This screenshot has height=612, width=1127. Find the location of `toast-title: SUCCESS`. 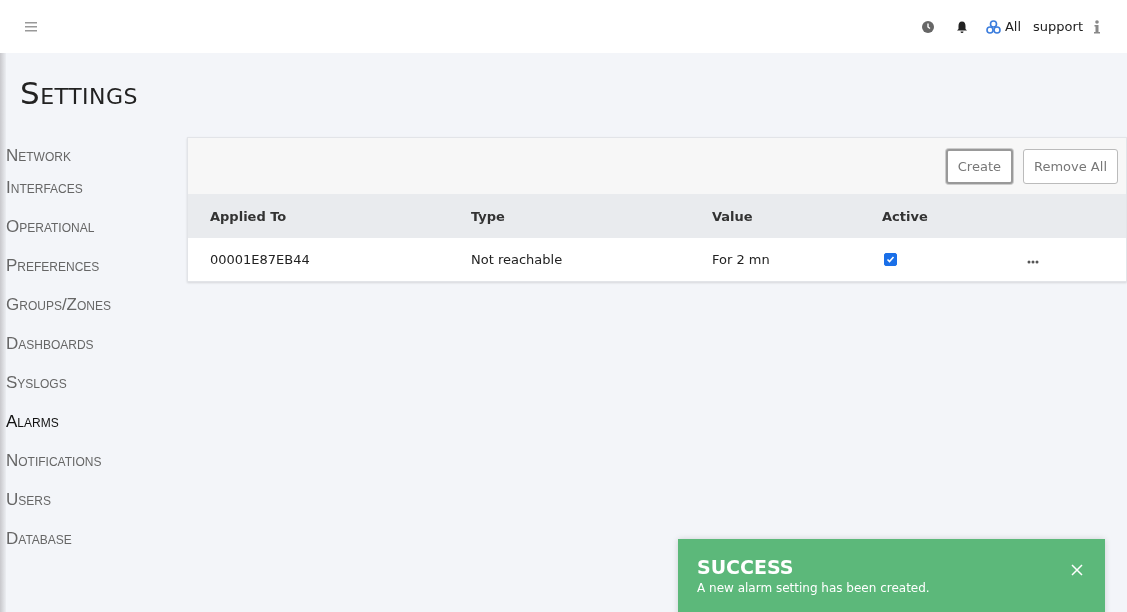

toast-title: SUCCESS is located at coordinates (746, 567).